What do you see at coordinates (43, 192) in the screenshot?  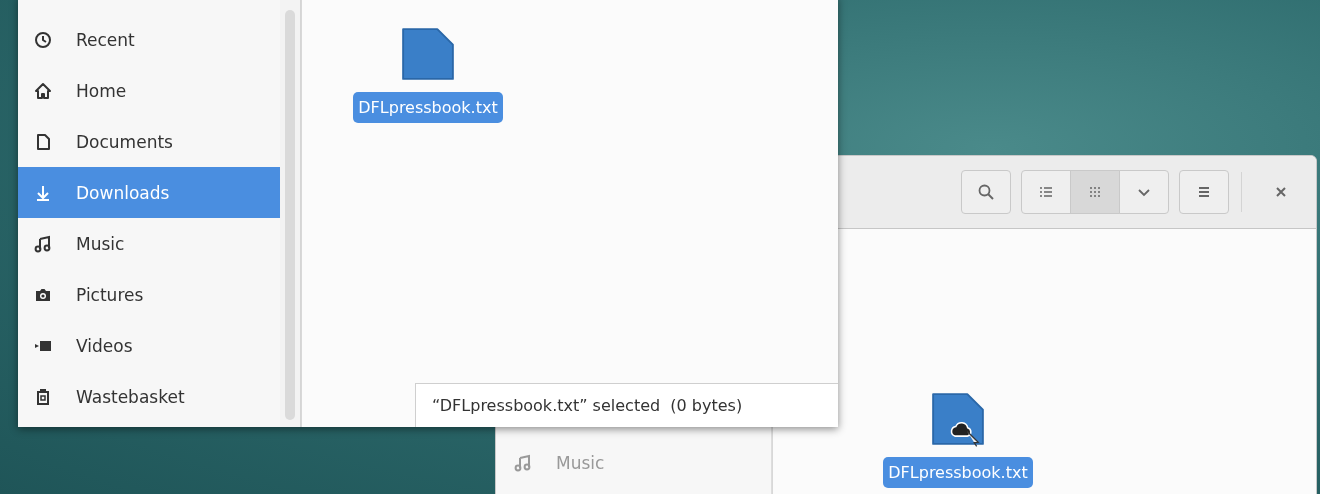 I see `down-arrow-icon` at bounding box center [43, 192].